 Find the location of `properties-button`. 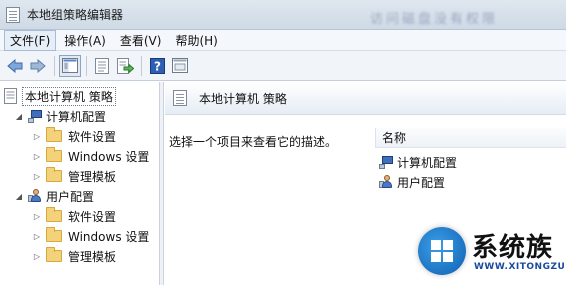

properties-button is located at coordinates (102, 66).